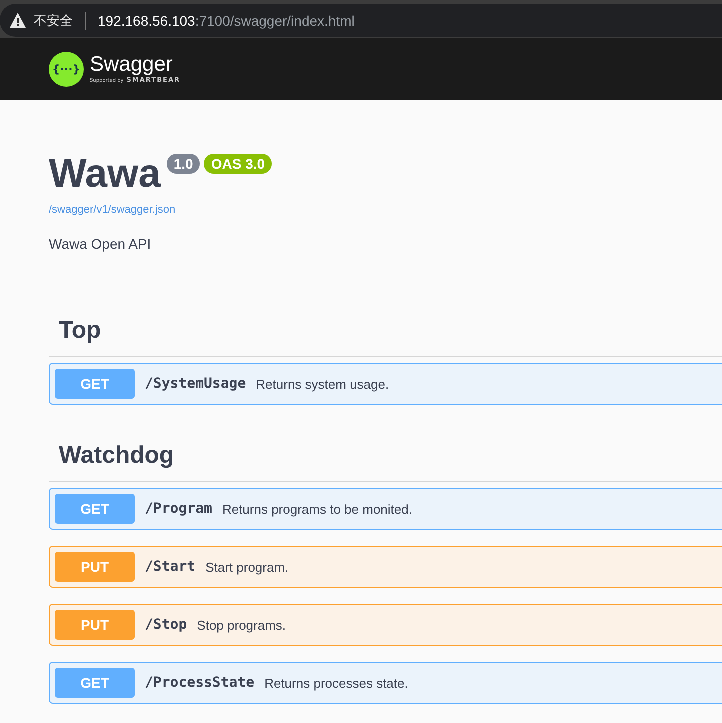  I want to click on oas-badge: OAS 3.0, so click(238, 164).